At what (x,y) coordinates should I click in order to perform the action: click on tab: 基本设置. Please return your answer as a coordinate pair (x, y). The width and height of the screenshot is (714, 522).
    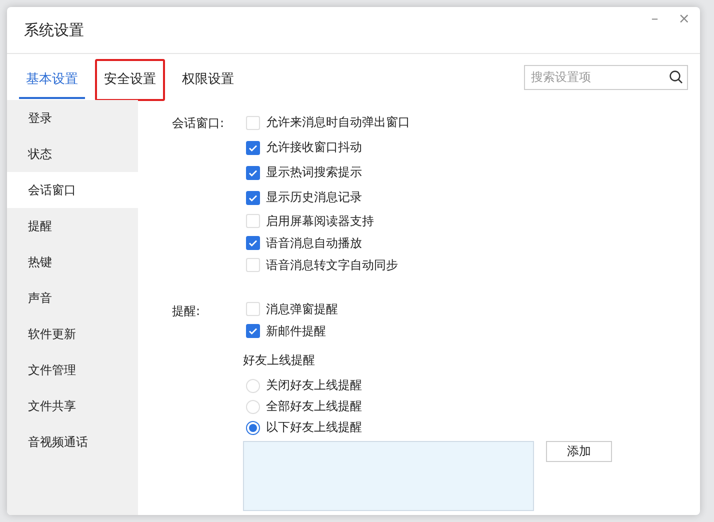
    Looking at the image, I should click on (52, 80).